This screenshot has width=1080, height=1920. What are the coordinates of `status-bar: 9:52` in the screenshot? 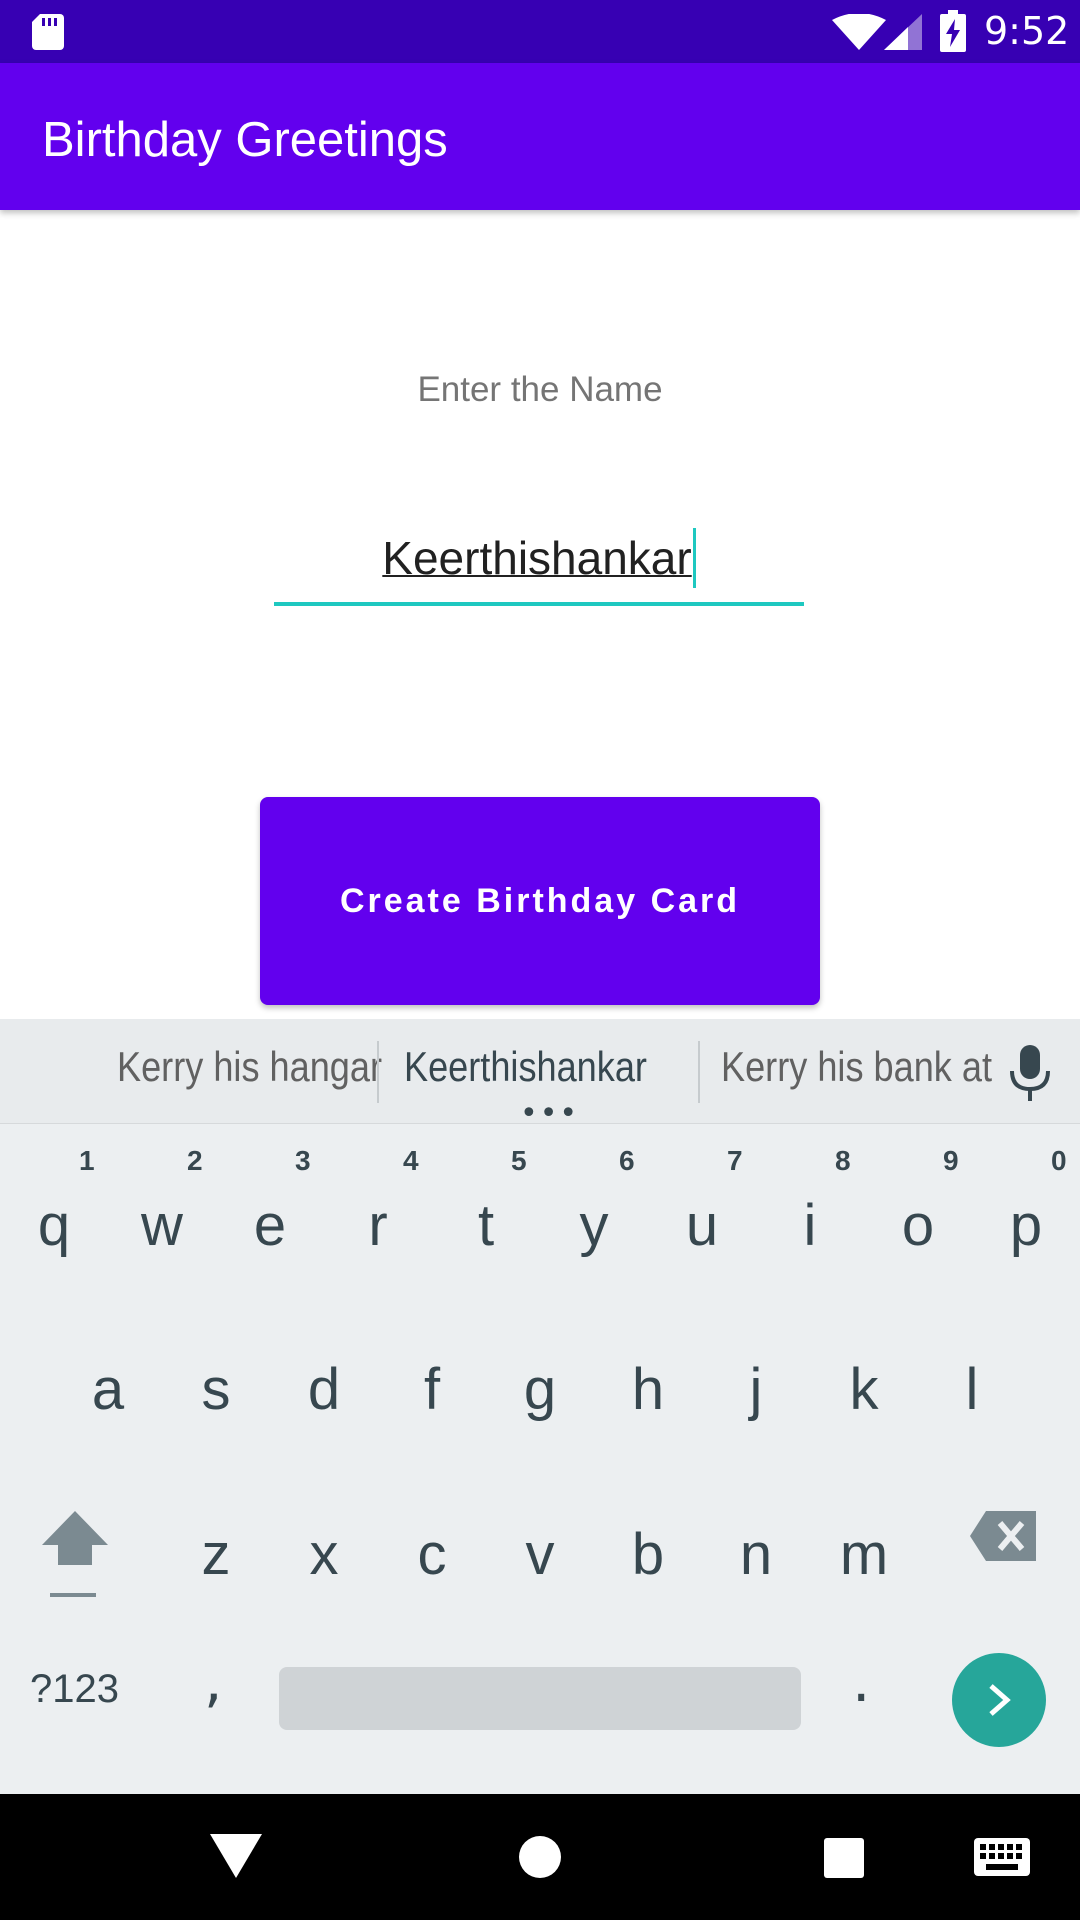 It's located at (540, 31).